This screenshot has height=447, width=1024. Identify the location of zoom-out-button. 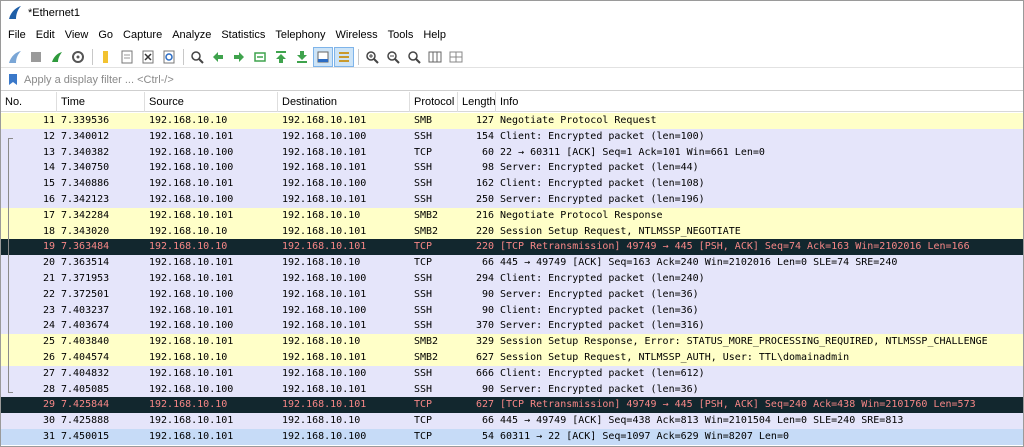
(393, 57).